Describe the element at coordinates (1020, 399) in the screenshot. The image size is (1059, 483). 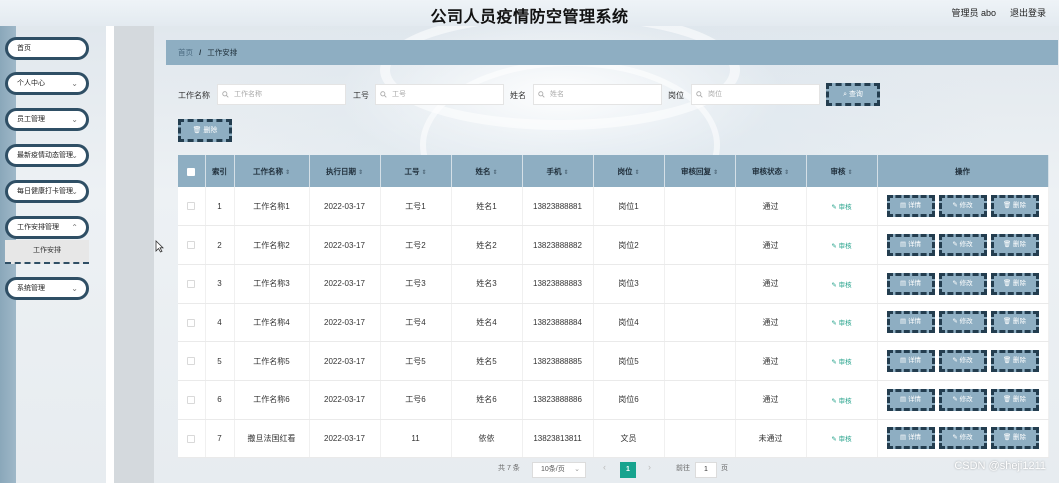
I see `action-label: 删除` at that location.